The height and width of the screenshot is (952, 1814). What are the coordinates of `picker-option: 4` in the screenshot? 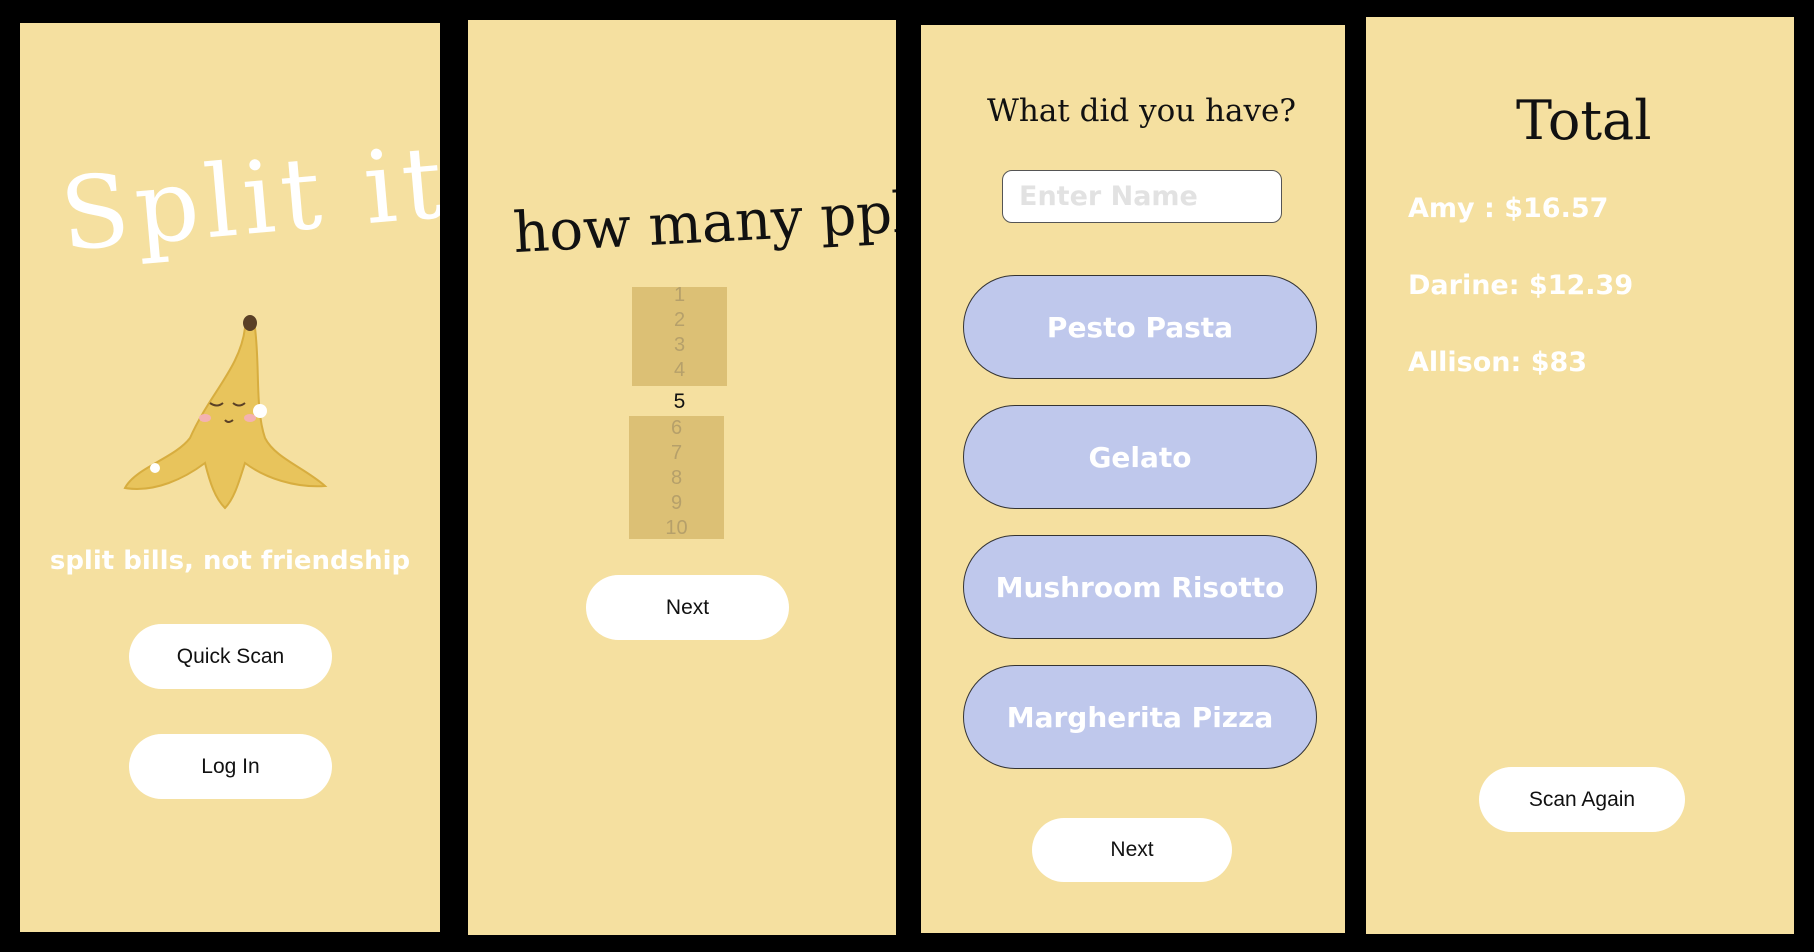 It's located at (679, 370).